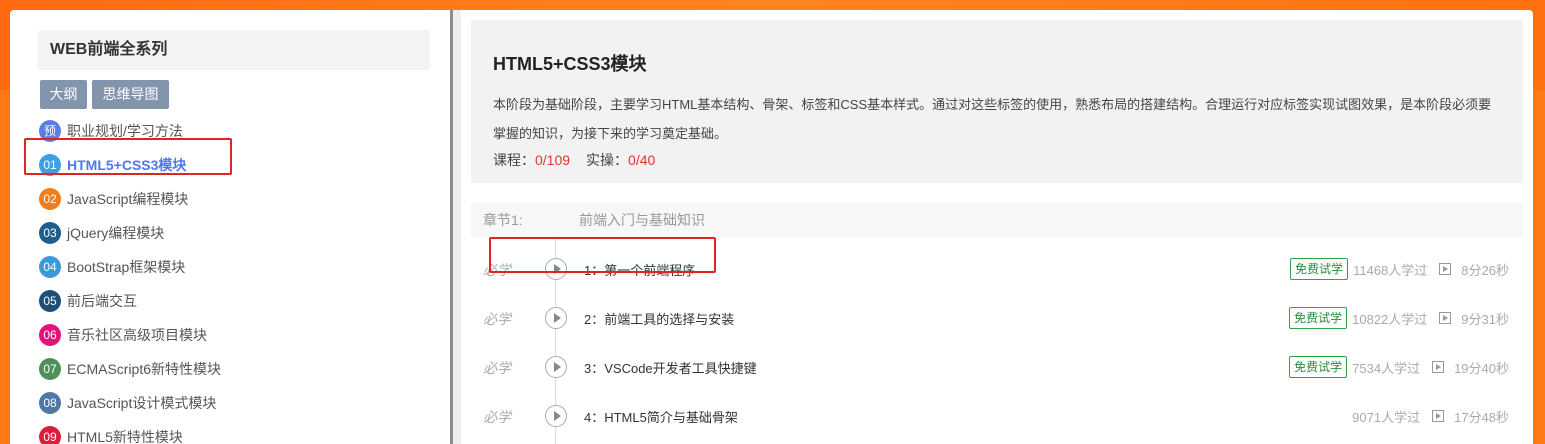  I want to click on lesson-title: 2：前端工具的选择与安装, so click(659, 318).